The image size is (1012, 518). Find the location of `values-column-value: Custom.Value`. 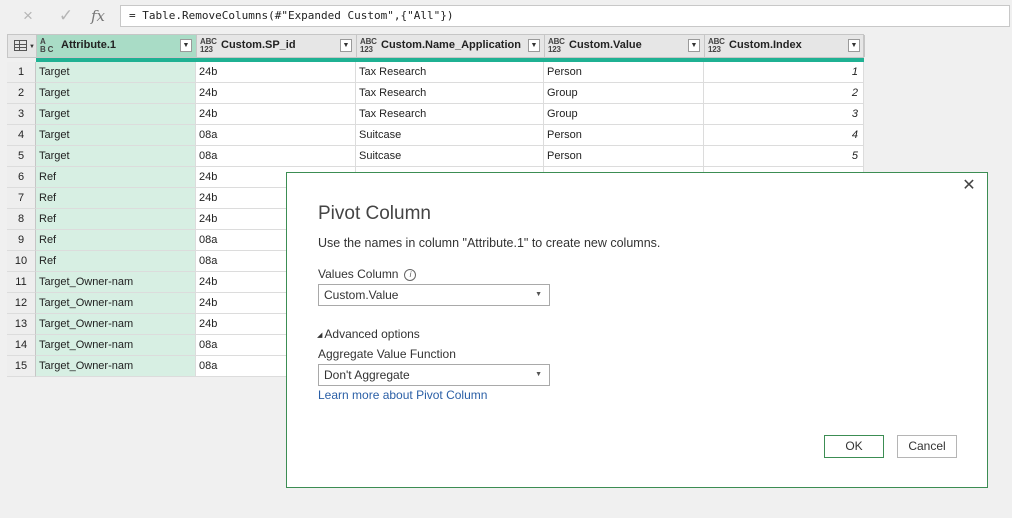

values-column-value: Custom.Value is located at coordinates (361, 295).